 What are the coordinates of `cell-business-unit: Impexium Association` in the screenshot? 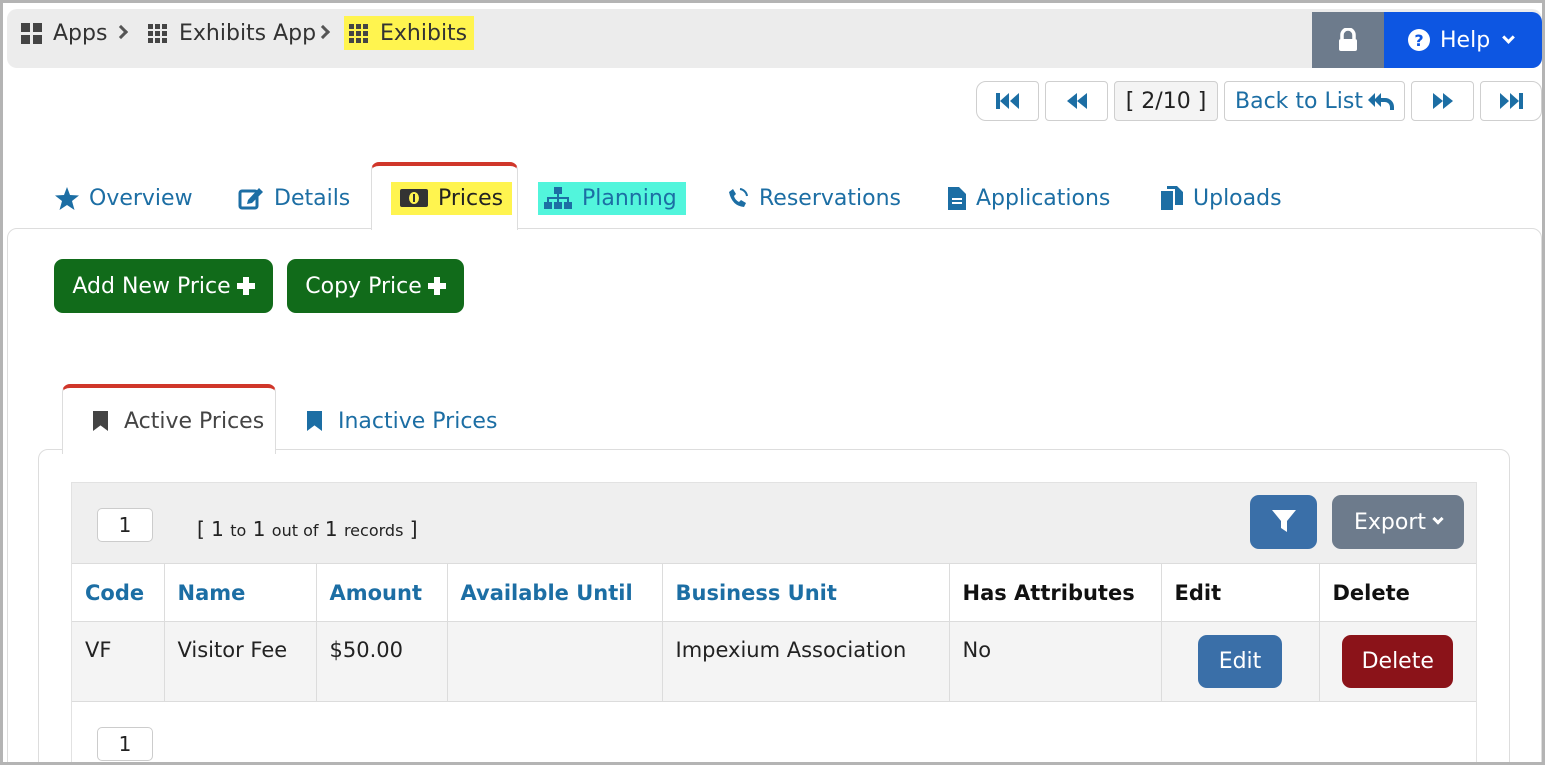 It's located at (806, 661).